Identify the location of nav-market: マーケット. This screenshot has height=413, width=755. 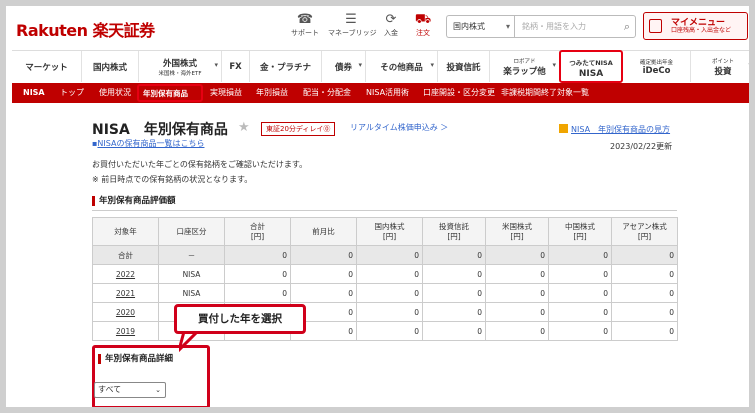
(47, 66).